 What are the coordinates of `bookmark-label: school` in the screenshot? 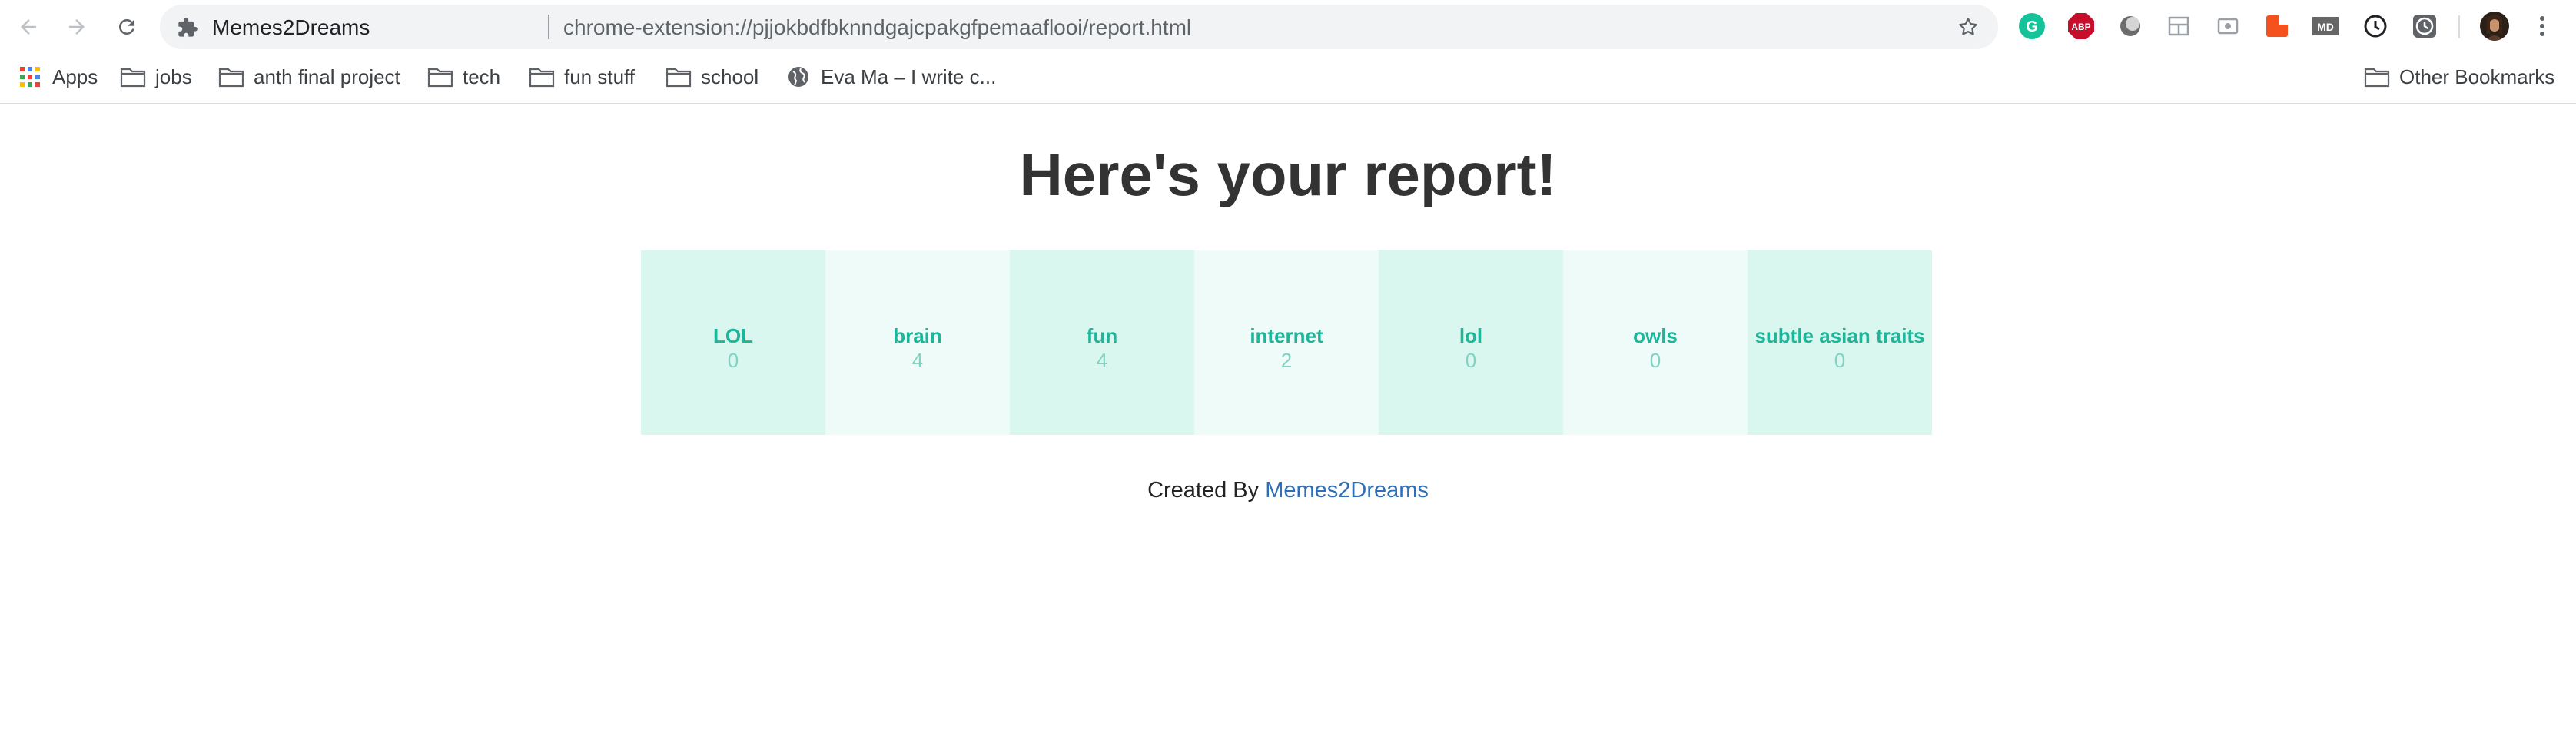 It's located at (730, 76).